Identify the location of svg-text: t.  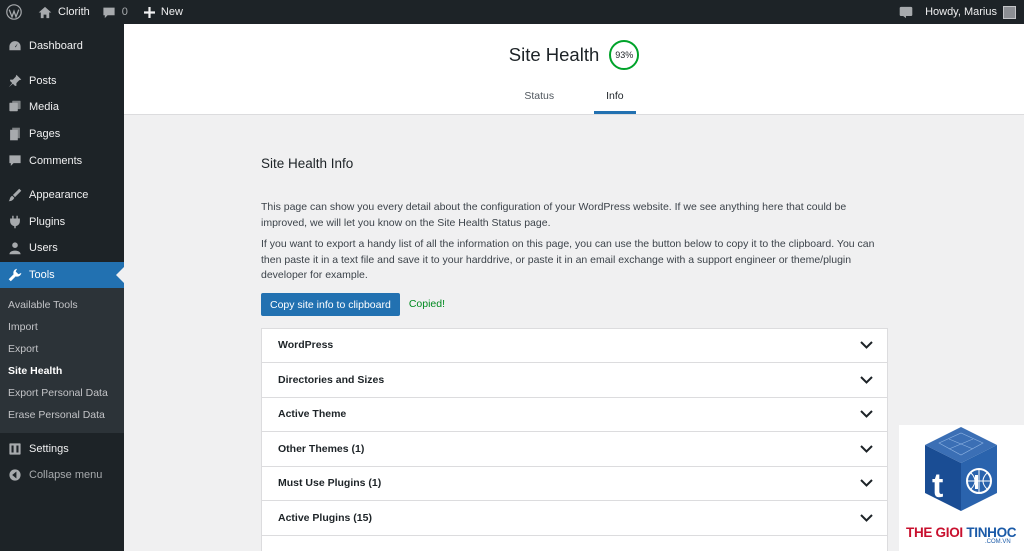
(937, 486).